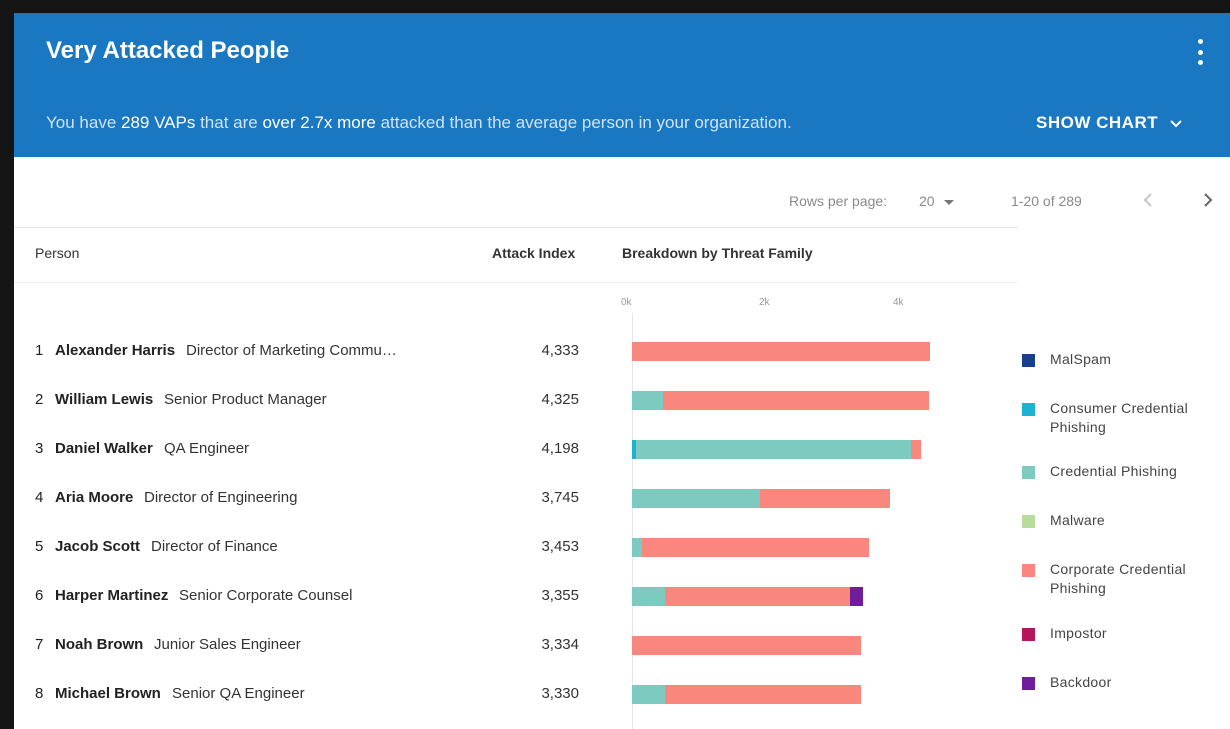 The height and width of the screenshot is (729, 1230). What do you see at coordinates (207, 448) in the screenshot?
I see `person-title: QA Engineer` at bounding box center [207, 448].